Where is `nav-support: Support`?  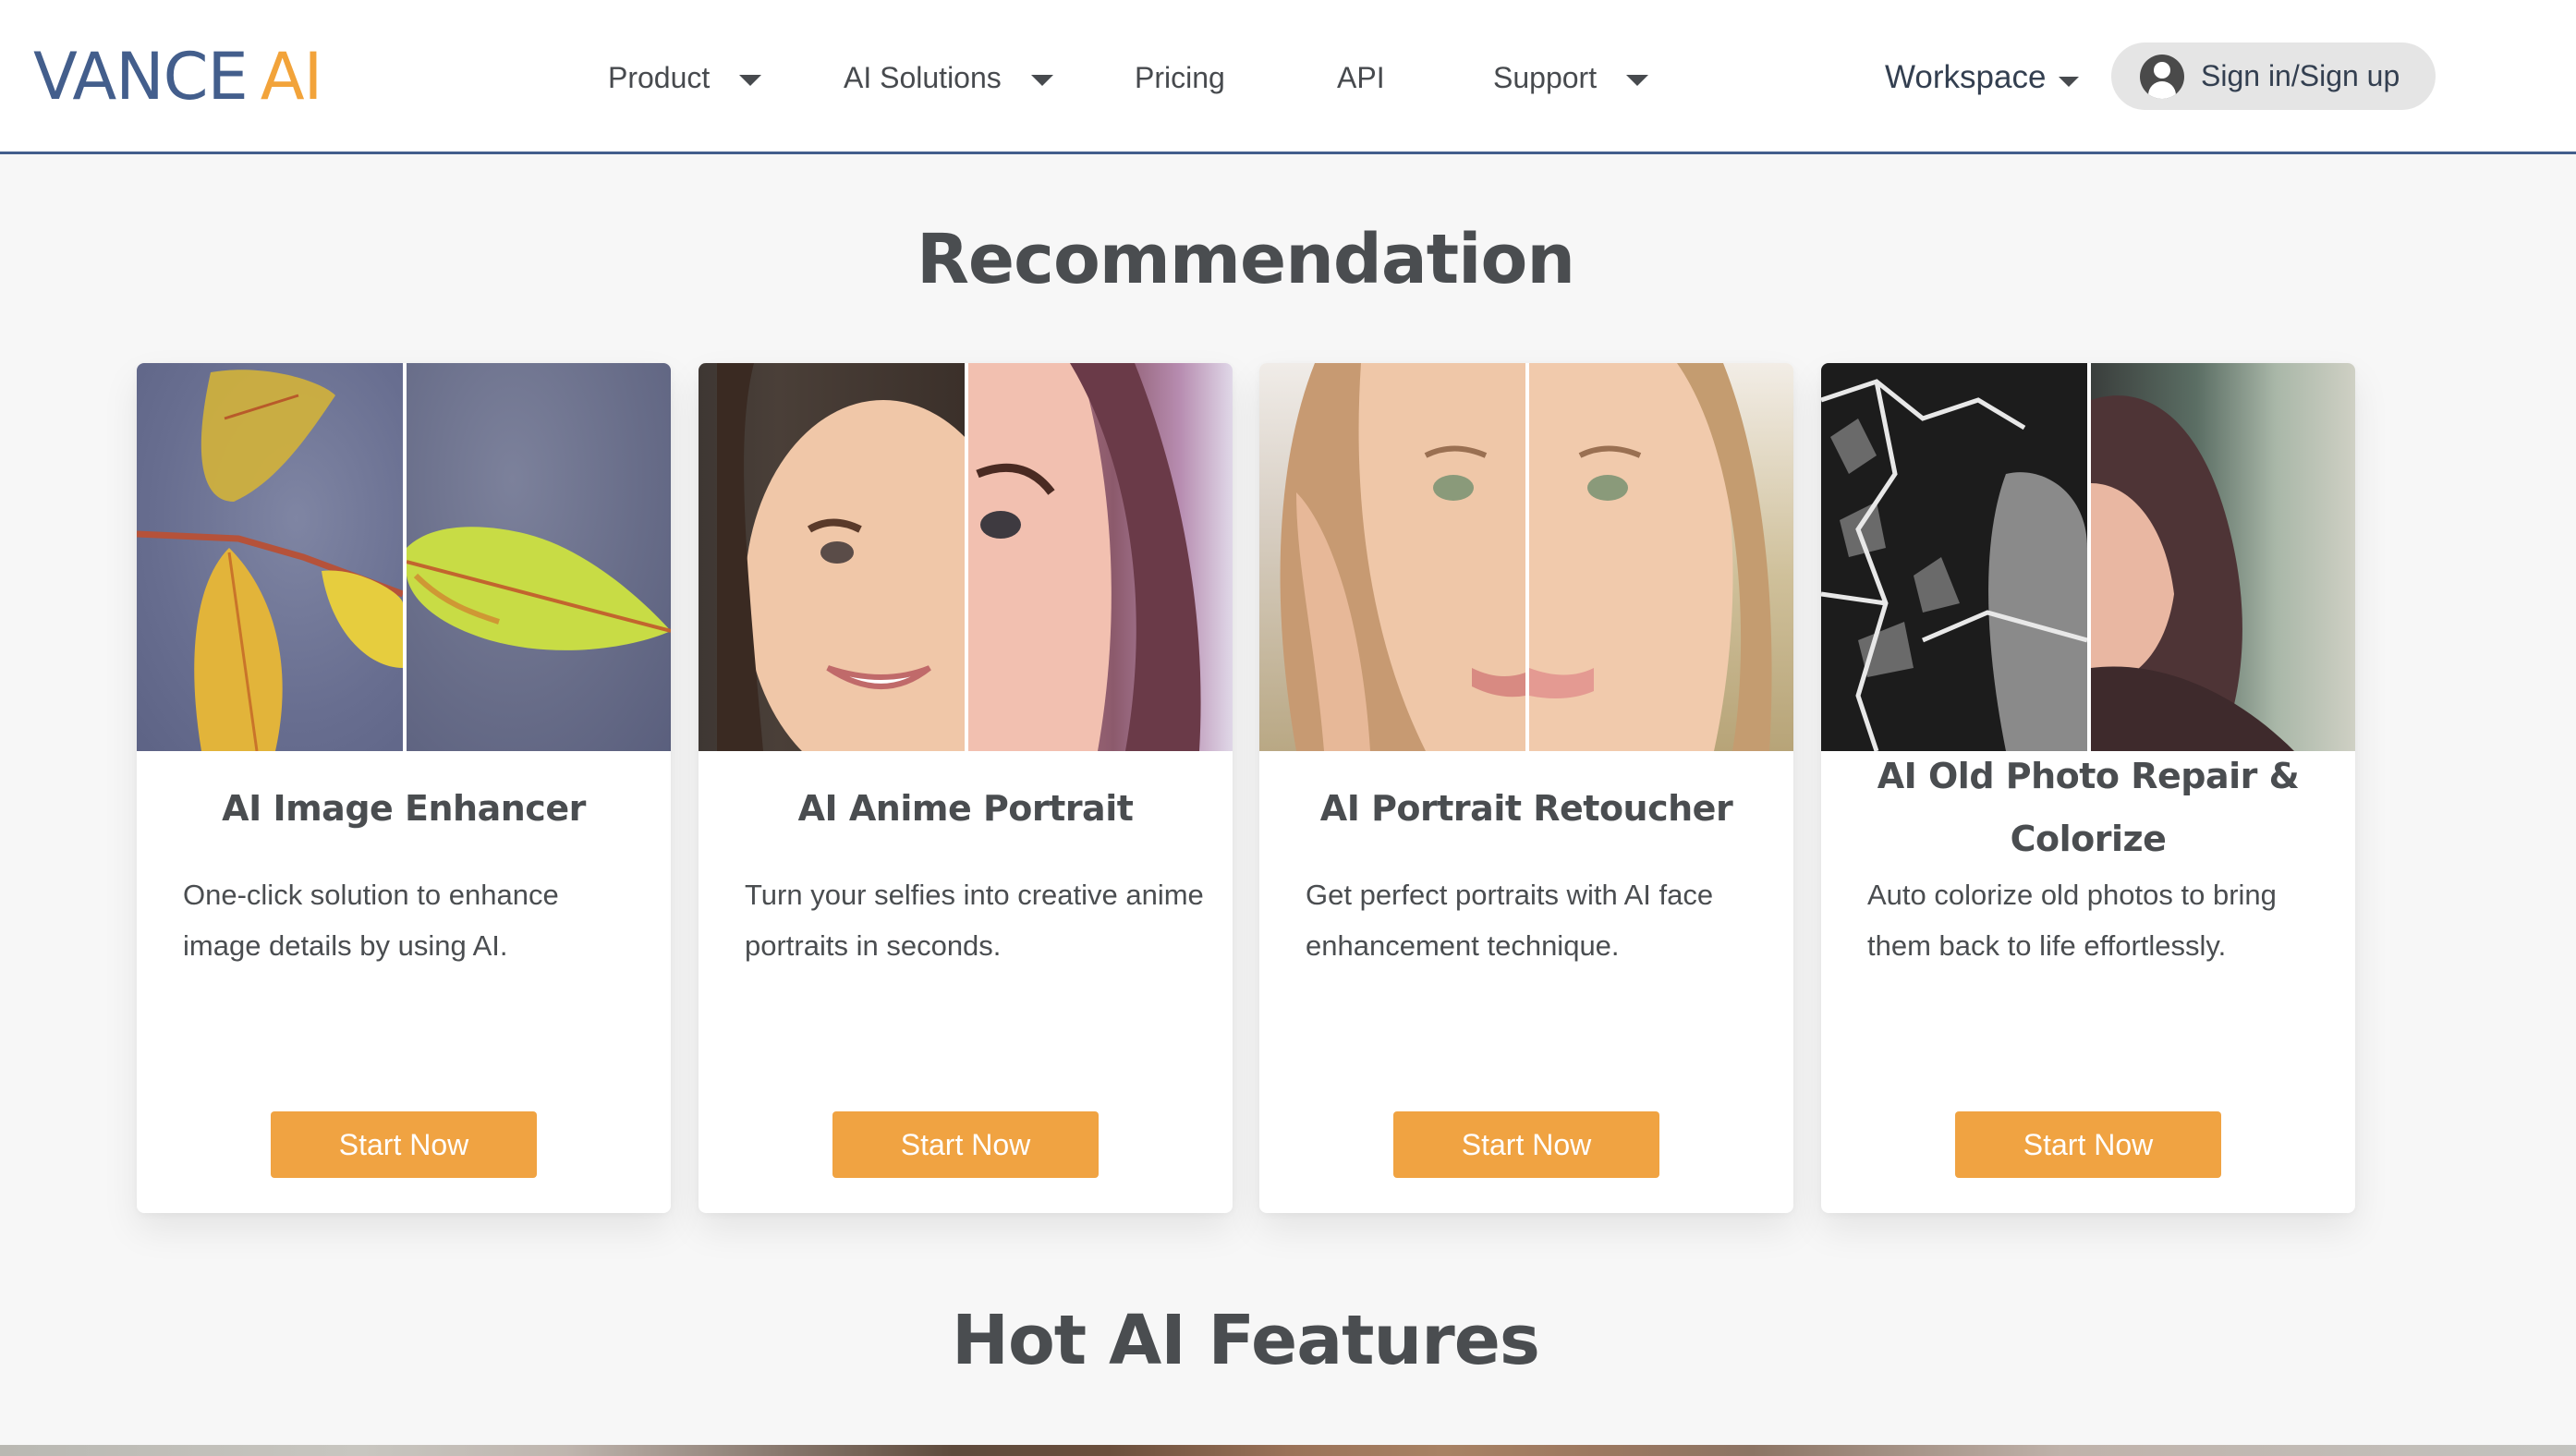
nav-support: Support is located at coordinates (1571, 77).